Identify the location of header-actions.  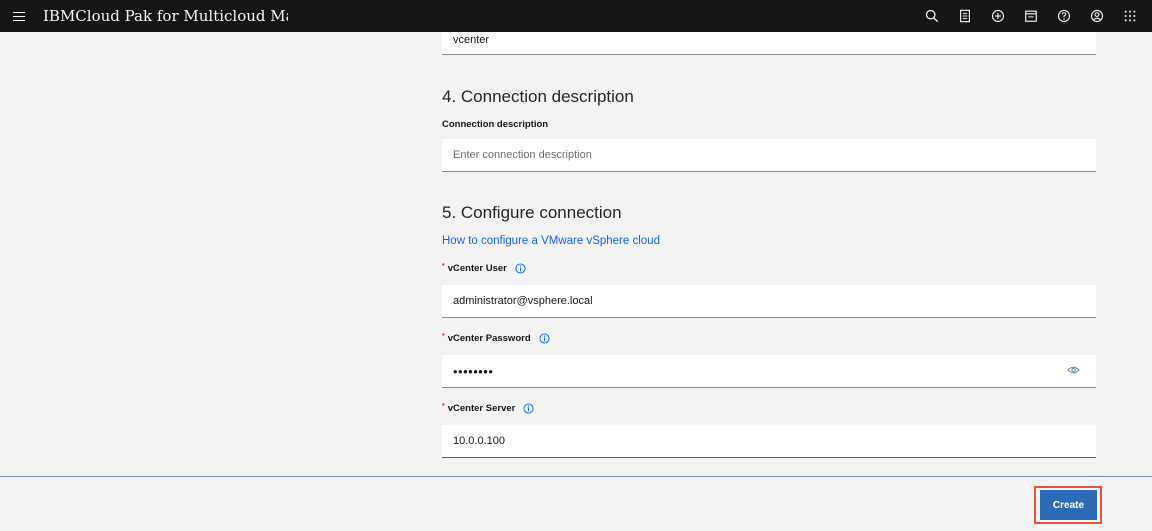
(1030, 16).